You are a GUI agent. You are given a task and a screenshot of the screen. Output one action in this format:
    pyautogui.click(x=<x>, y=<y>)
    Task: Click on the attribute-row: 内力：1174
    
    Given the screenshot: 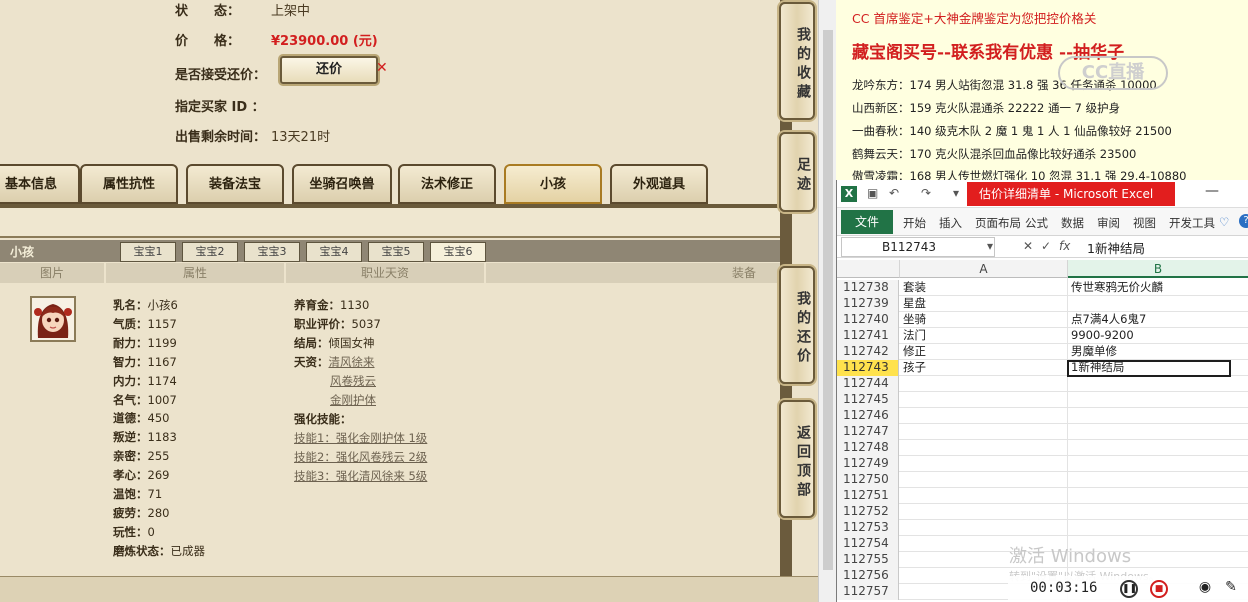 What is the action you would take?
    pyautogui.click(x=145, y=380)
    